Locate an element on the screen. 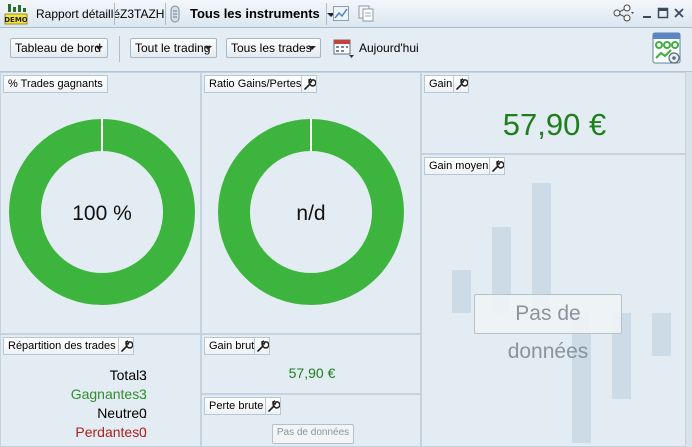  panel-title: % Trades gagnants is located at coordinates (55, 84).